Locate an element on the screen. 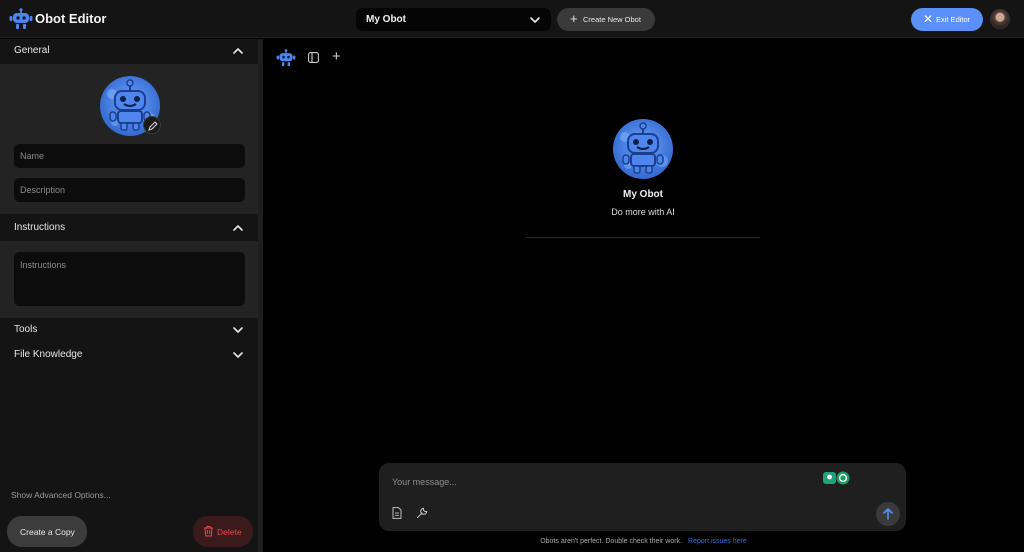 Image resolution: width=1024 pixels, height=552 pixels. close-icon: ✕ is located at coordinates (928, 19).